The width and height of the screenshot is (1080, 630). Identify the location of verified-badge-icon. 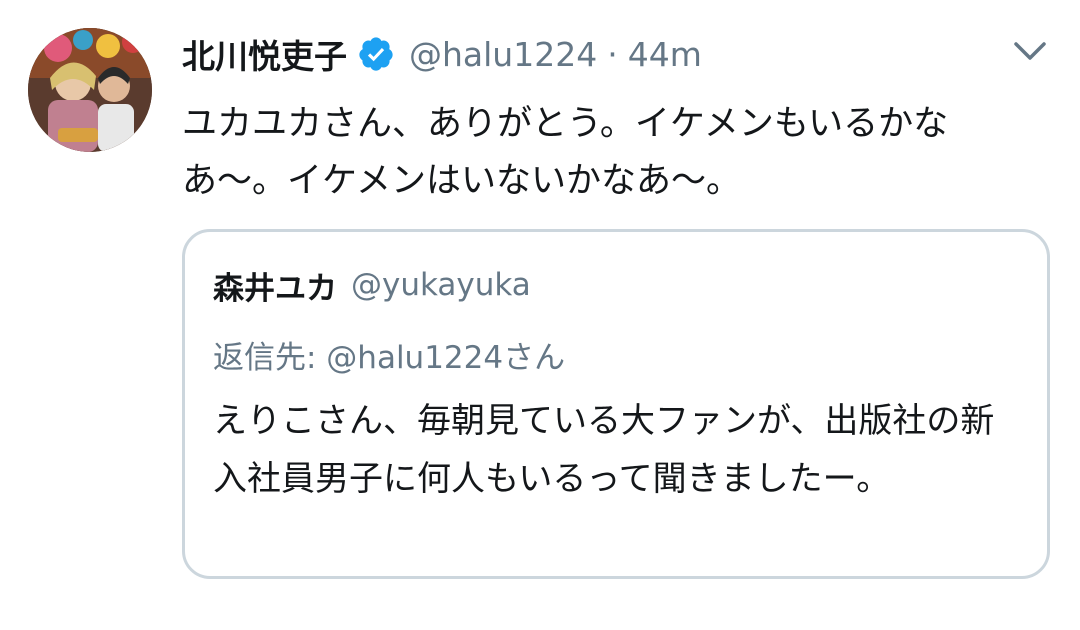
(376, 54).